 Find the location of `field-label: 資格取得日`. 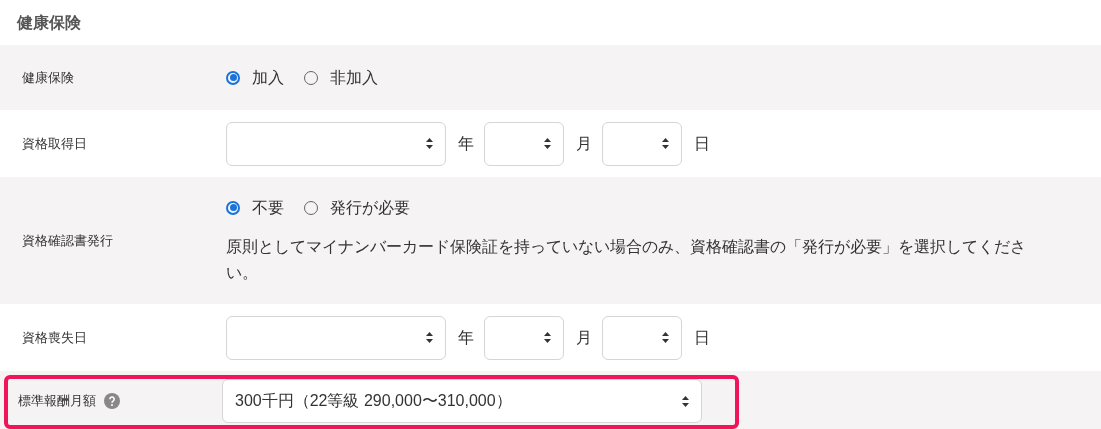

field-label: 資格取得日 is located at coordinates (54, 143).